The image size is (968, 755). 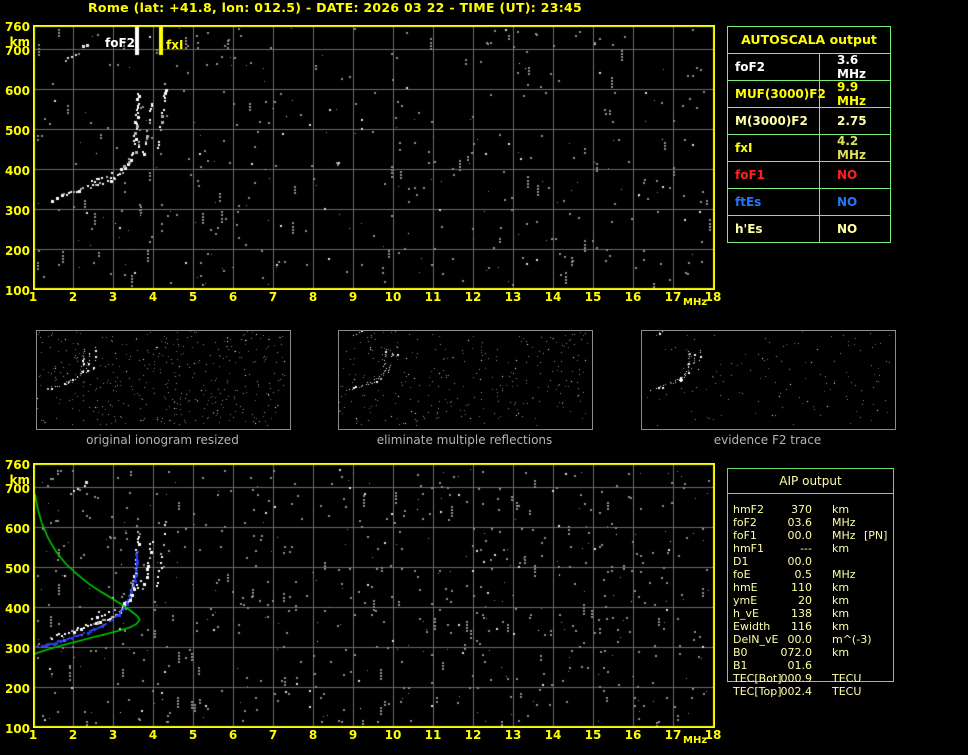 I want to click on aip-row-value: 01.6, so click(x=800, y=665).